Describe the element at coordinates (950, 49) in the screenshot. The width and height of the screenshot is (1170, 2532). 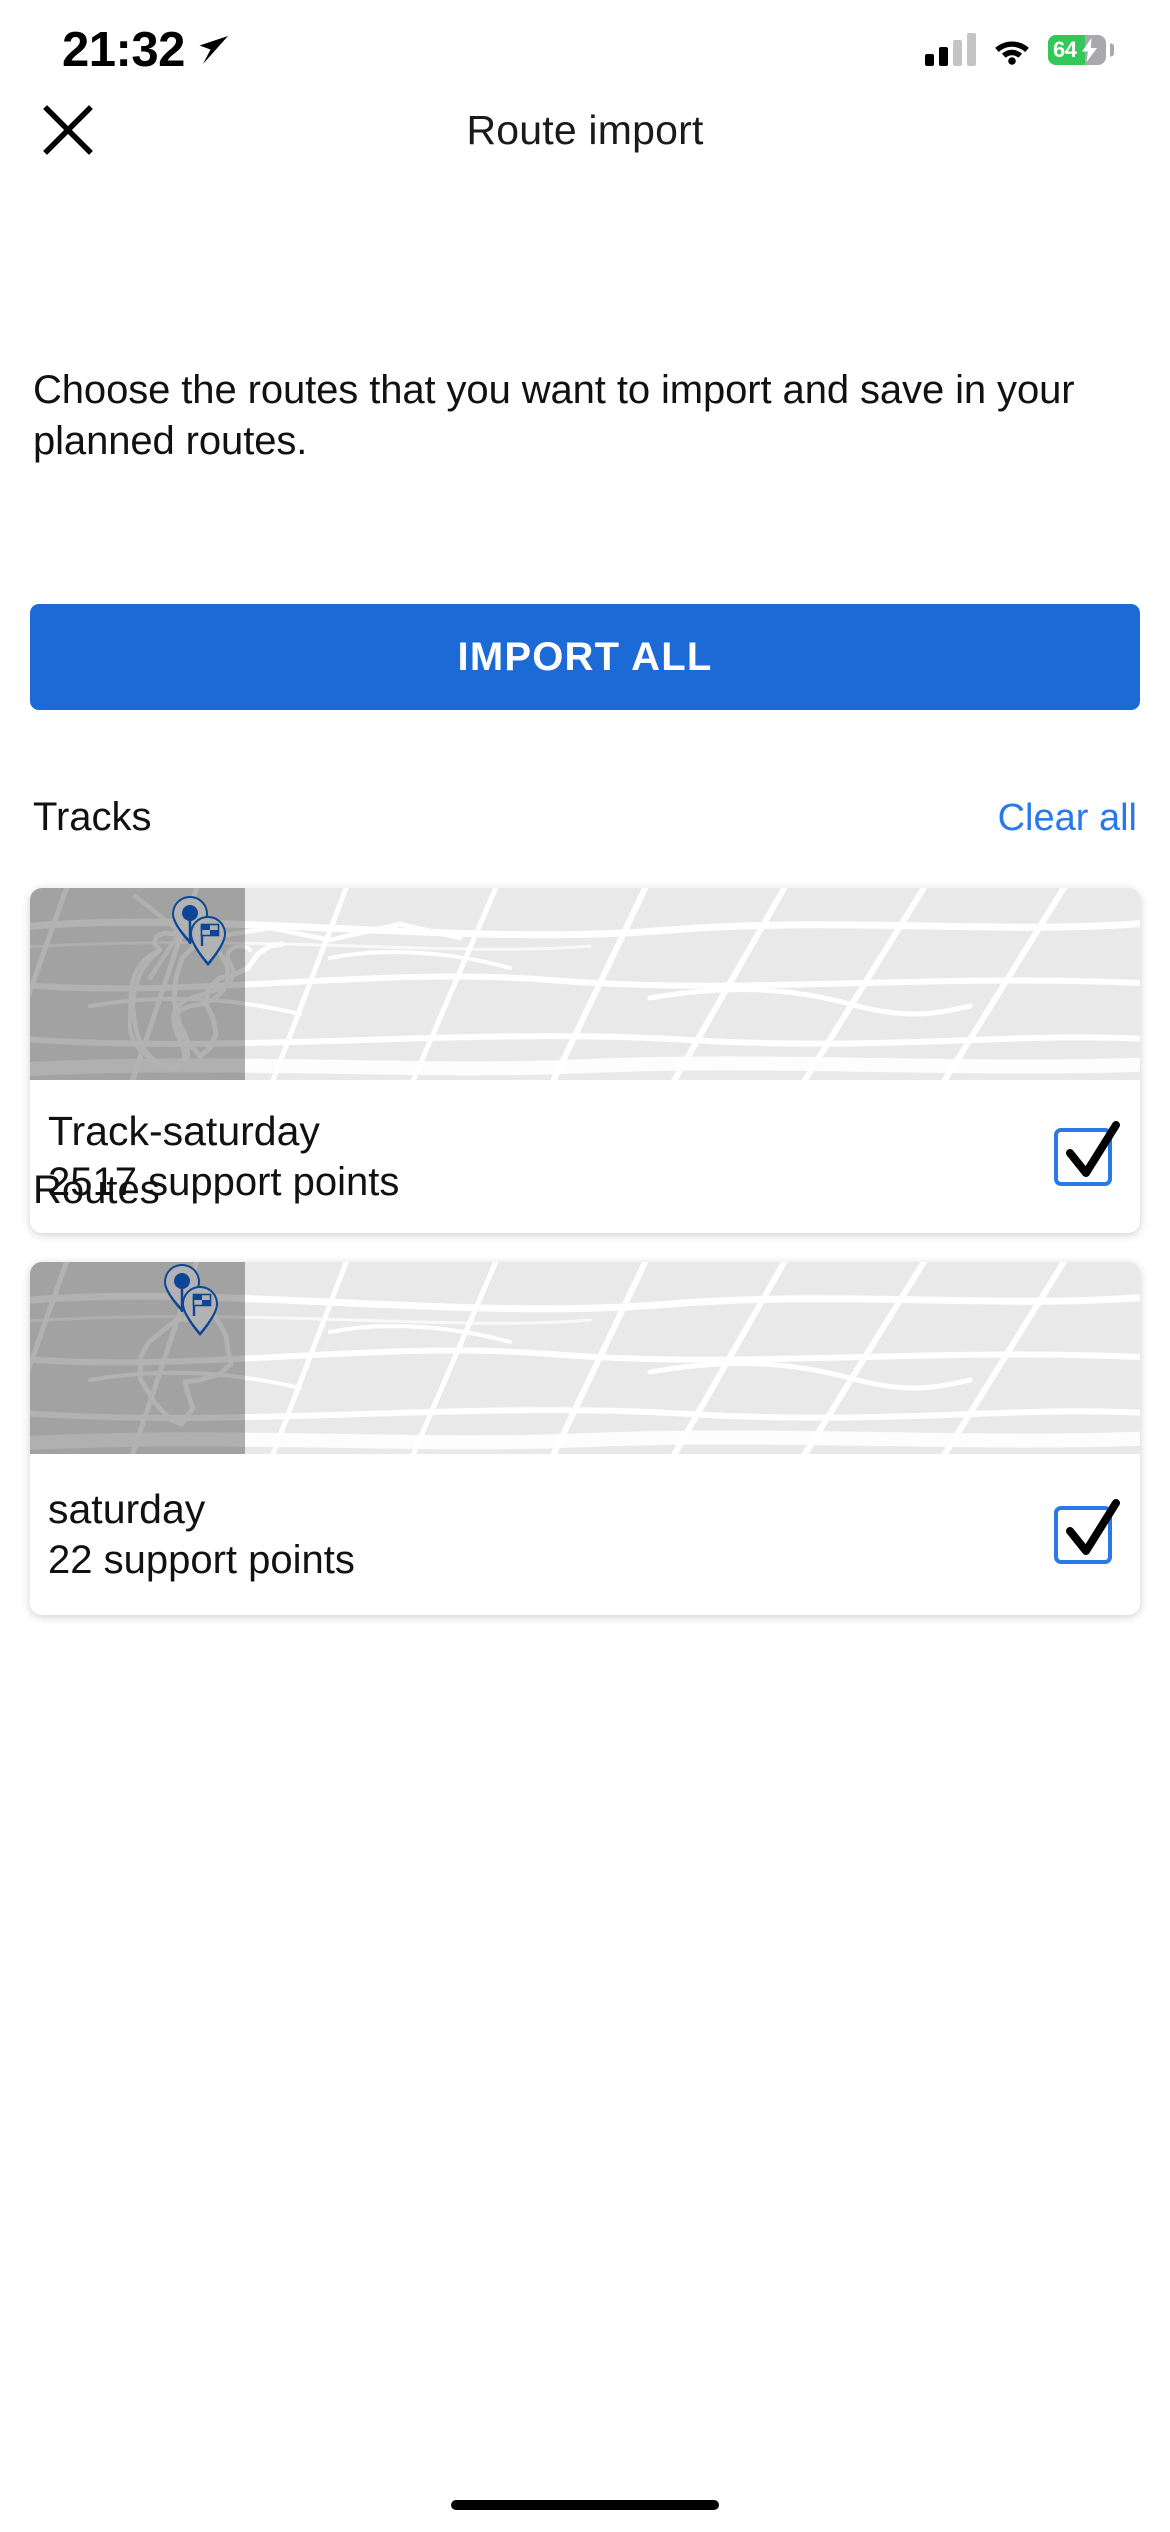
I see `cellular-signal-icon` at that location.